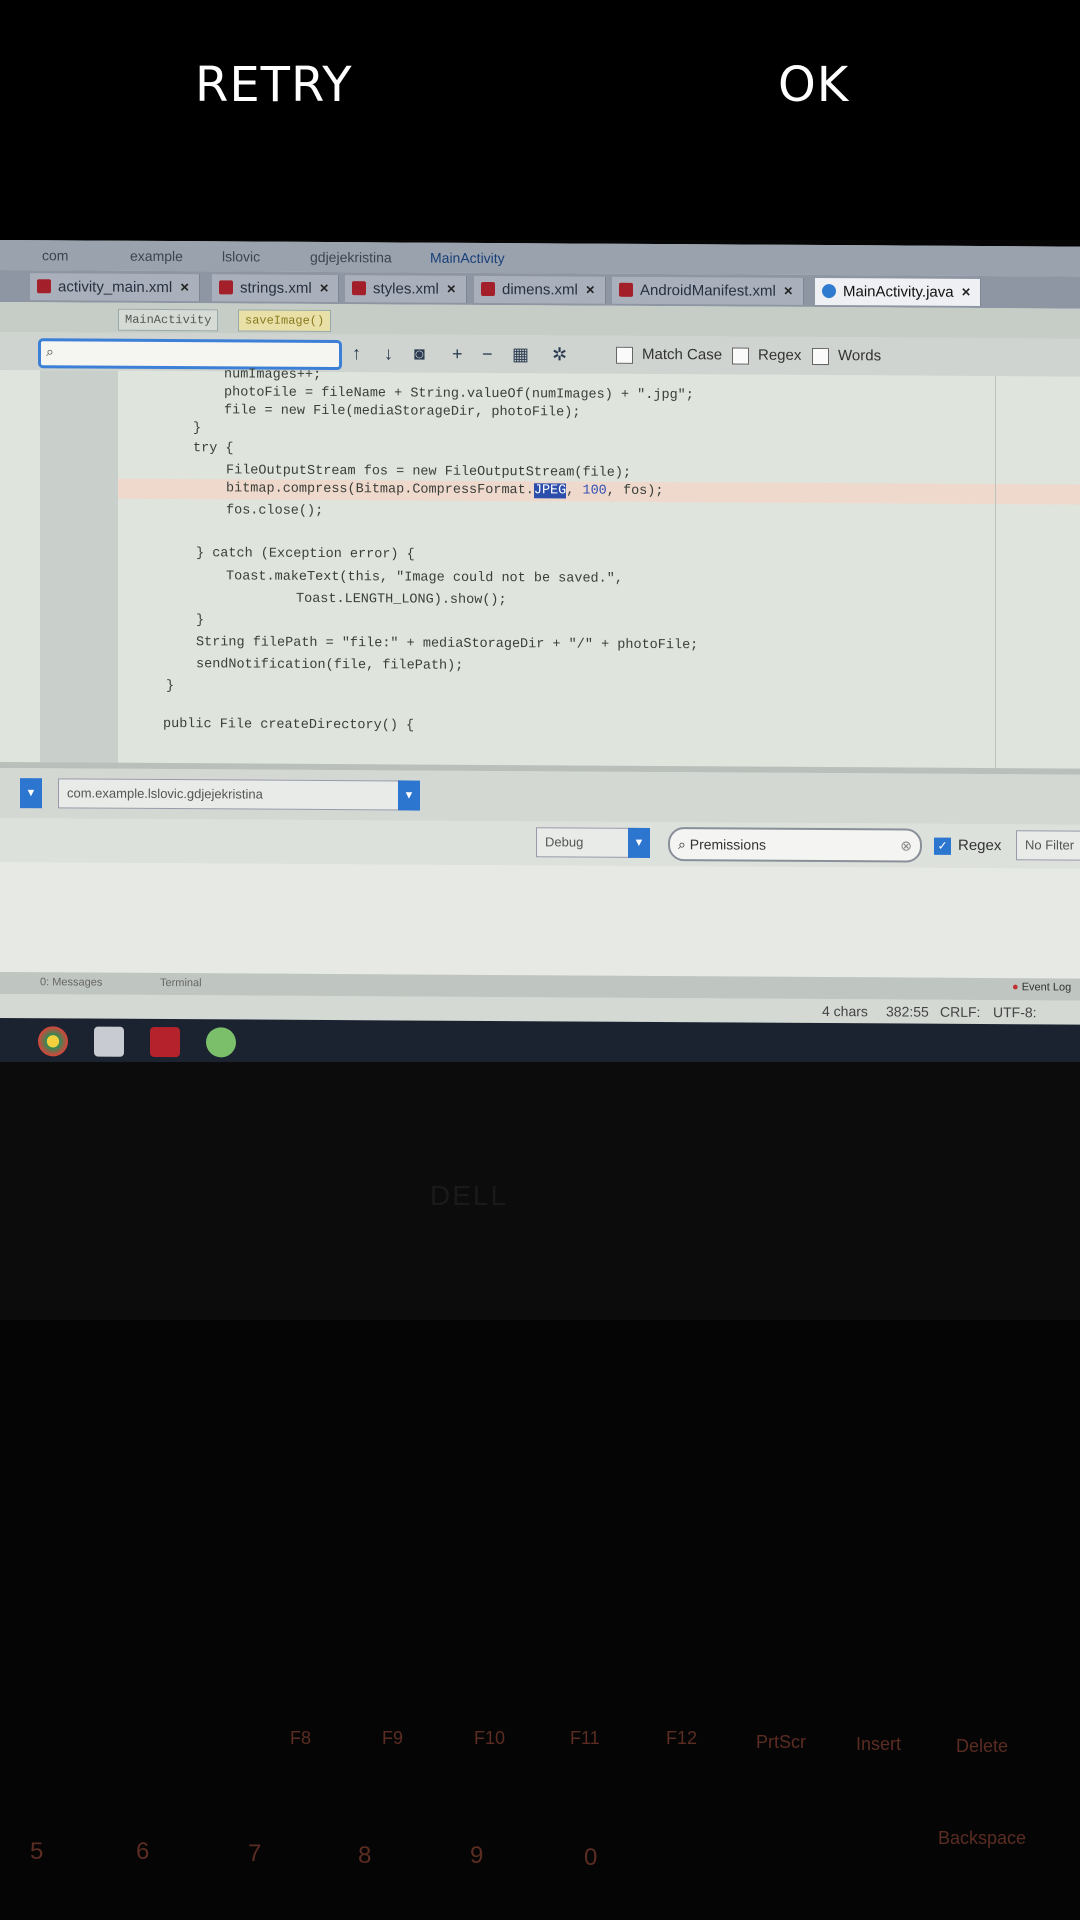 Image resolution: width=1080 pixels, height=1920 pixels. Describe the element at coordinates (860, 356) in the screenshot. I see `words-label: Words` at that location.